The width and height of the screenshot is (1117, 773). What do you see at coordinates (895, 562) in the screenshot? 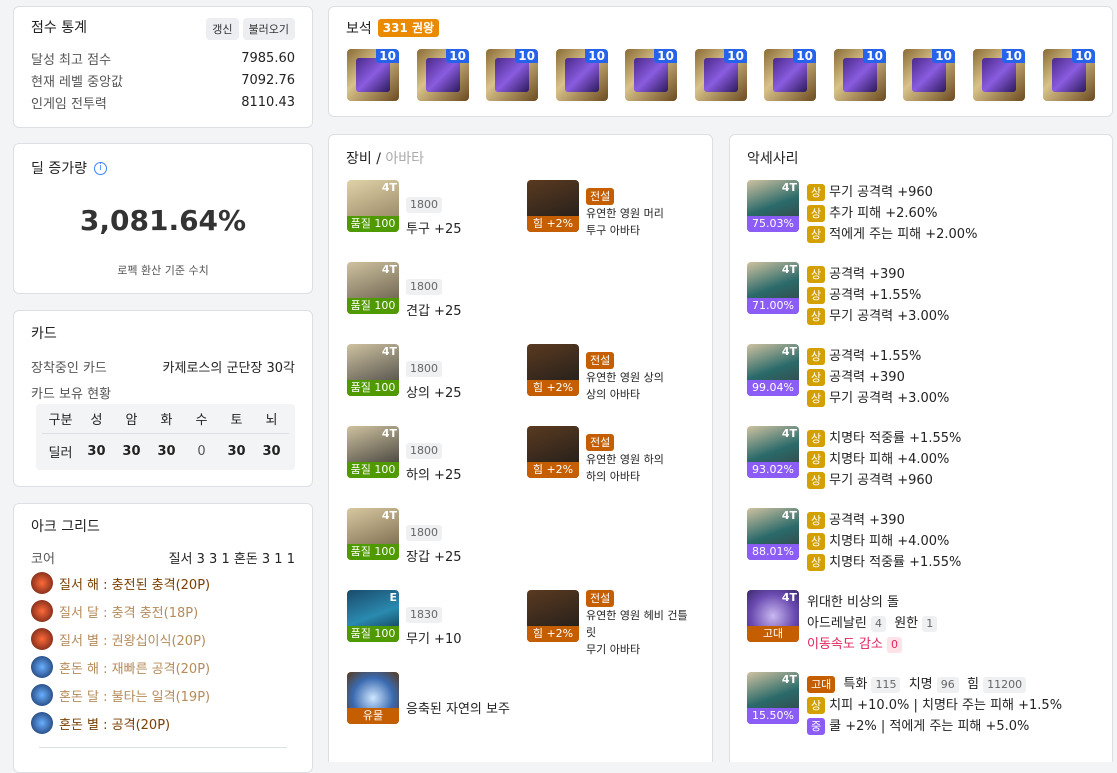
I see `effect-text: 치명타 적중률 +1.55%` at bounding box center [895, 562].